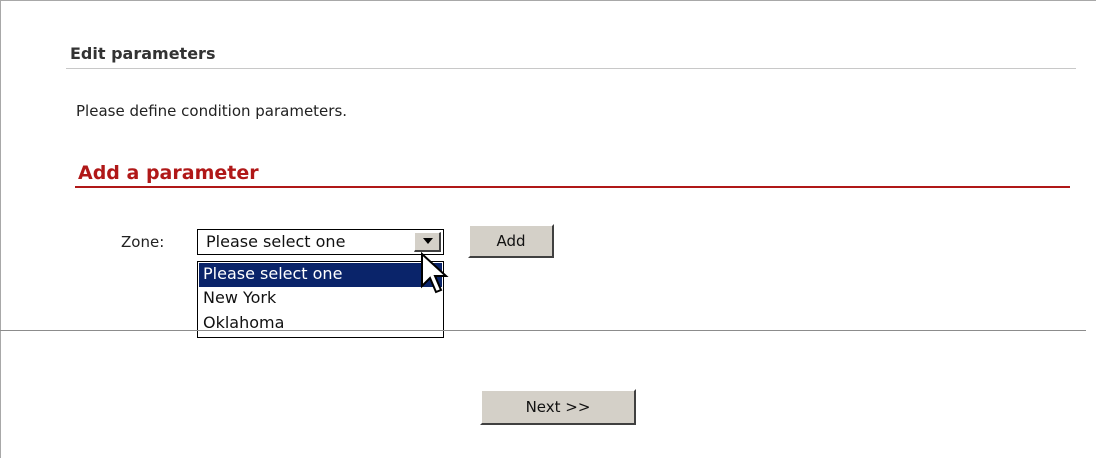 This screenshot has width=1096, height=458. What do you see at coordinates (571, 68) in the screenshot?
I see `title-divider` at bounding box center [571, 68].